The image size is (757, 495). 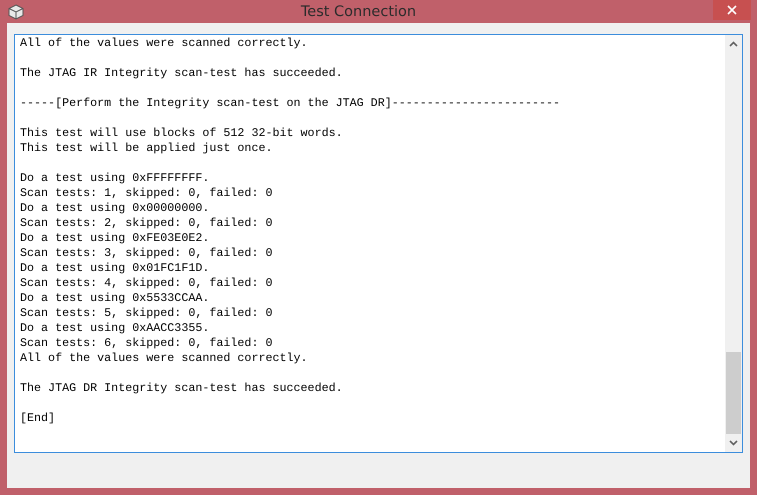 I want to click on cube-icon, so click(x=16, y=12).